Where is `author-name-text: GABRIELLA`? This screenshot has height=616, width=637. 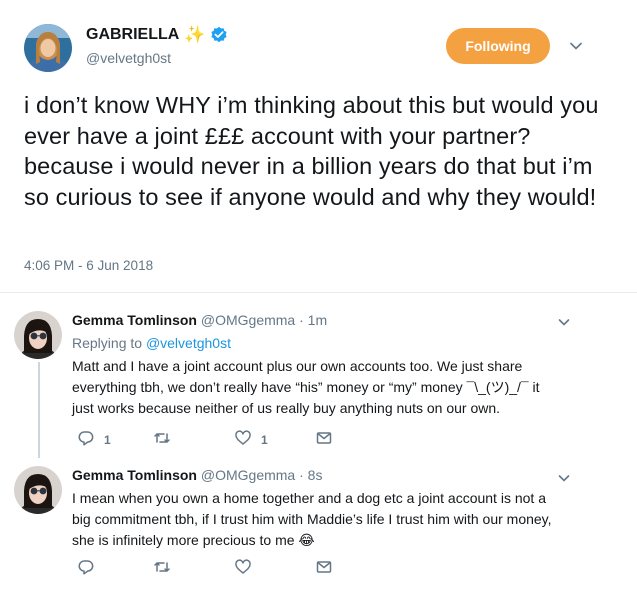
author-name-text: GABRIELLA is located at coordinates (132, 35).